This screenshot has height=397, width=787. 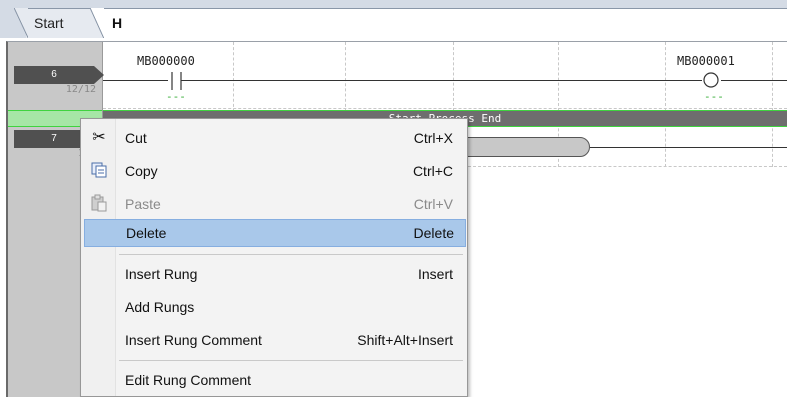 What do you see at coordinates (274, 274) in the screenshot?
I see `menu-item-insert-rung: Insert Rung Insert` at bounding box center [274, 274].